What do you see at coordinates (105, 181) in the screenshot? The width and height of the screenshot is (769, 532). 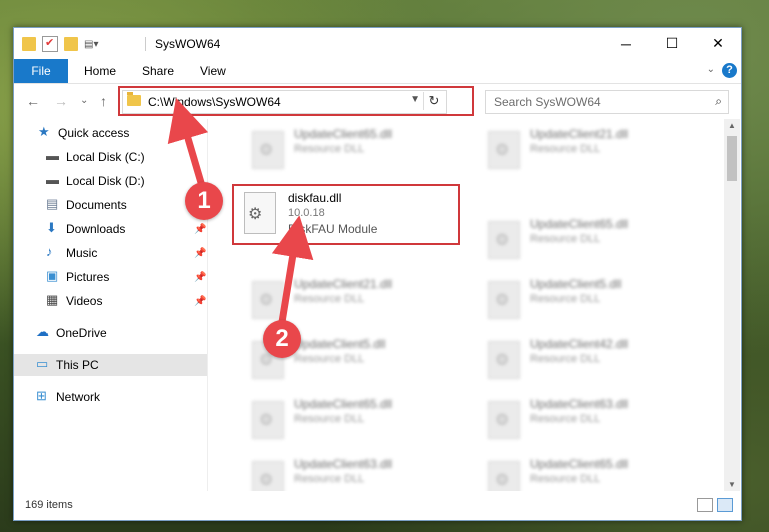 I see `sidebar-item-label: Local Disk (D:)` at bounding box center [105, 181].